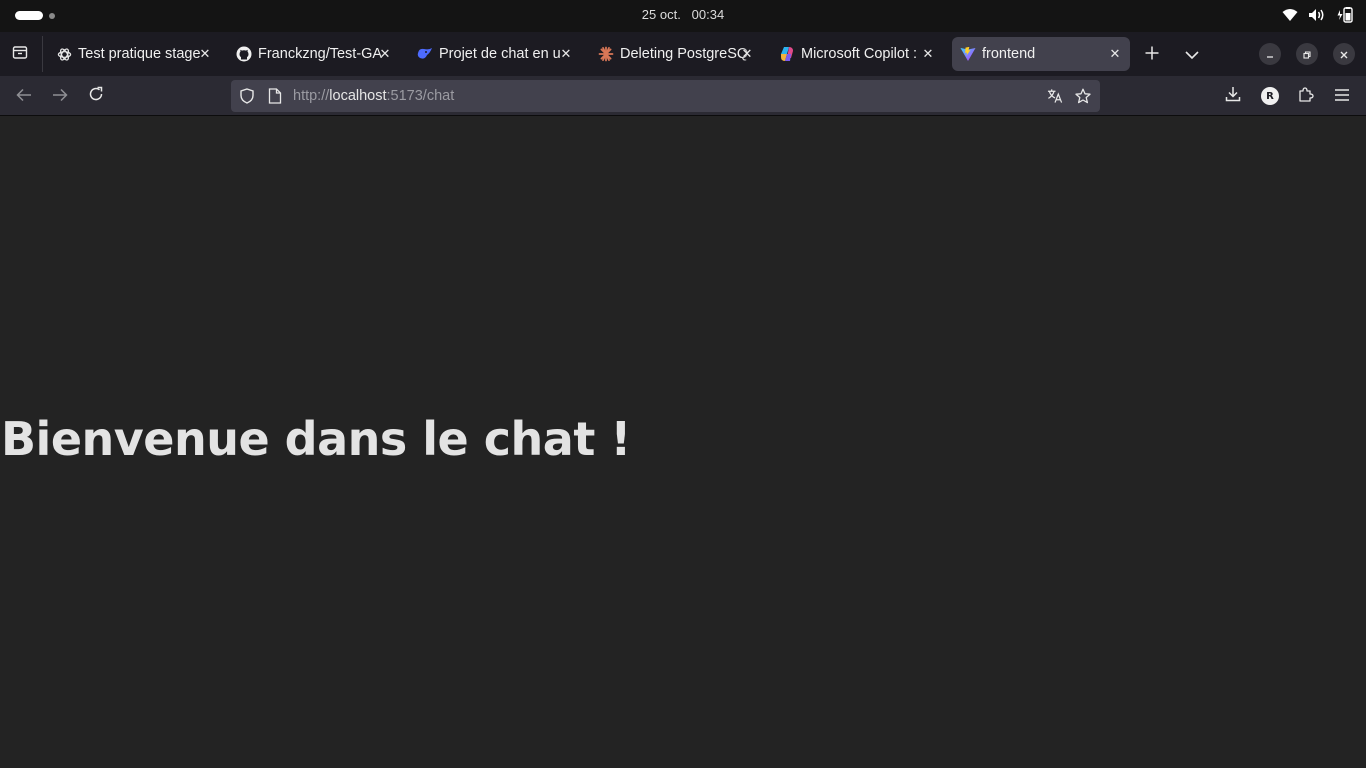 The width and height of the screenshot is (1366, 768). Describe the element at coordinates (1345, 15) in the screenshot. I see `battery-icon` at that location.